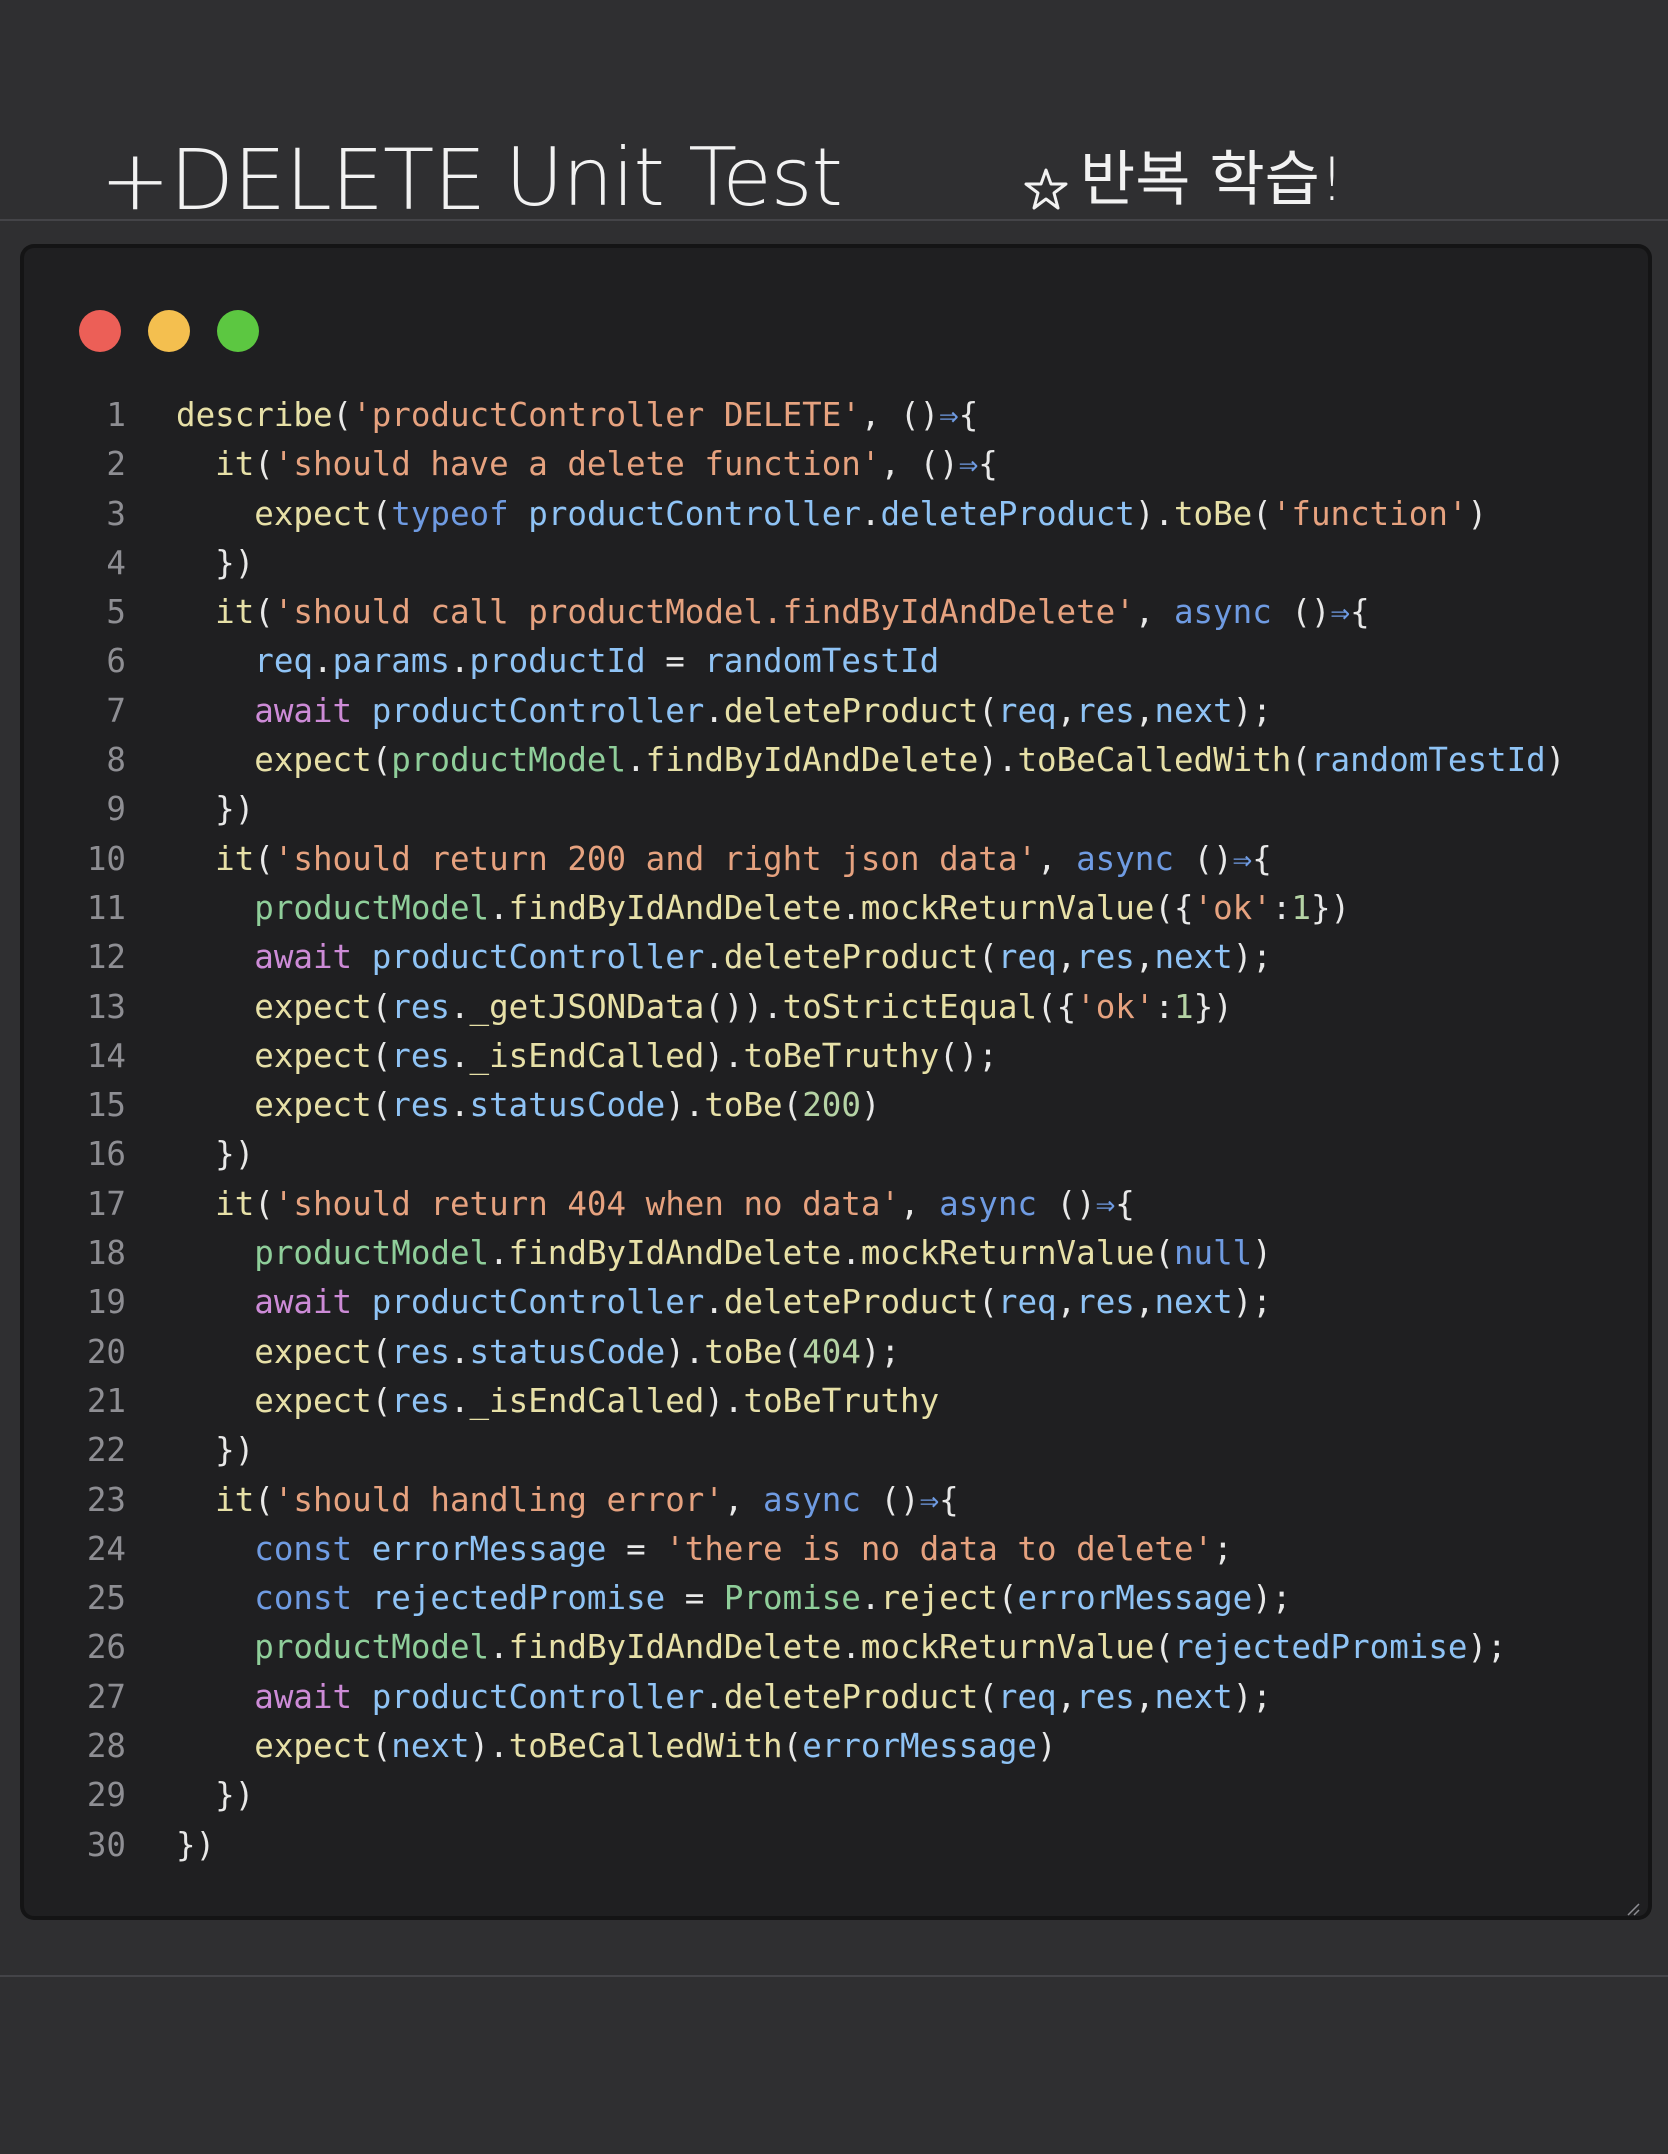 The width and height of the screenshot is (1668, 2154). Describe the element at coordinates (1164, 1006) in the screenshot. I see `code-token: :` at that location.